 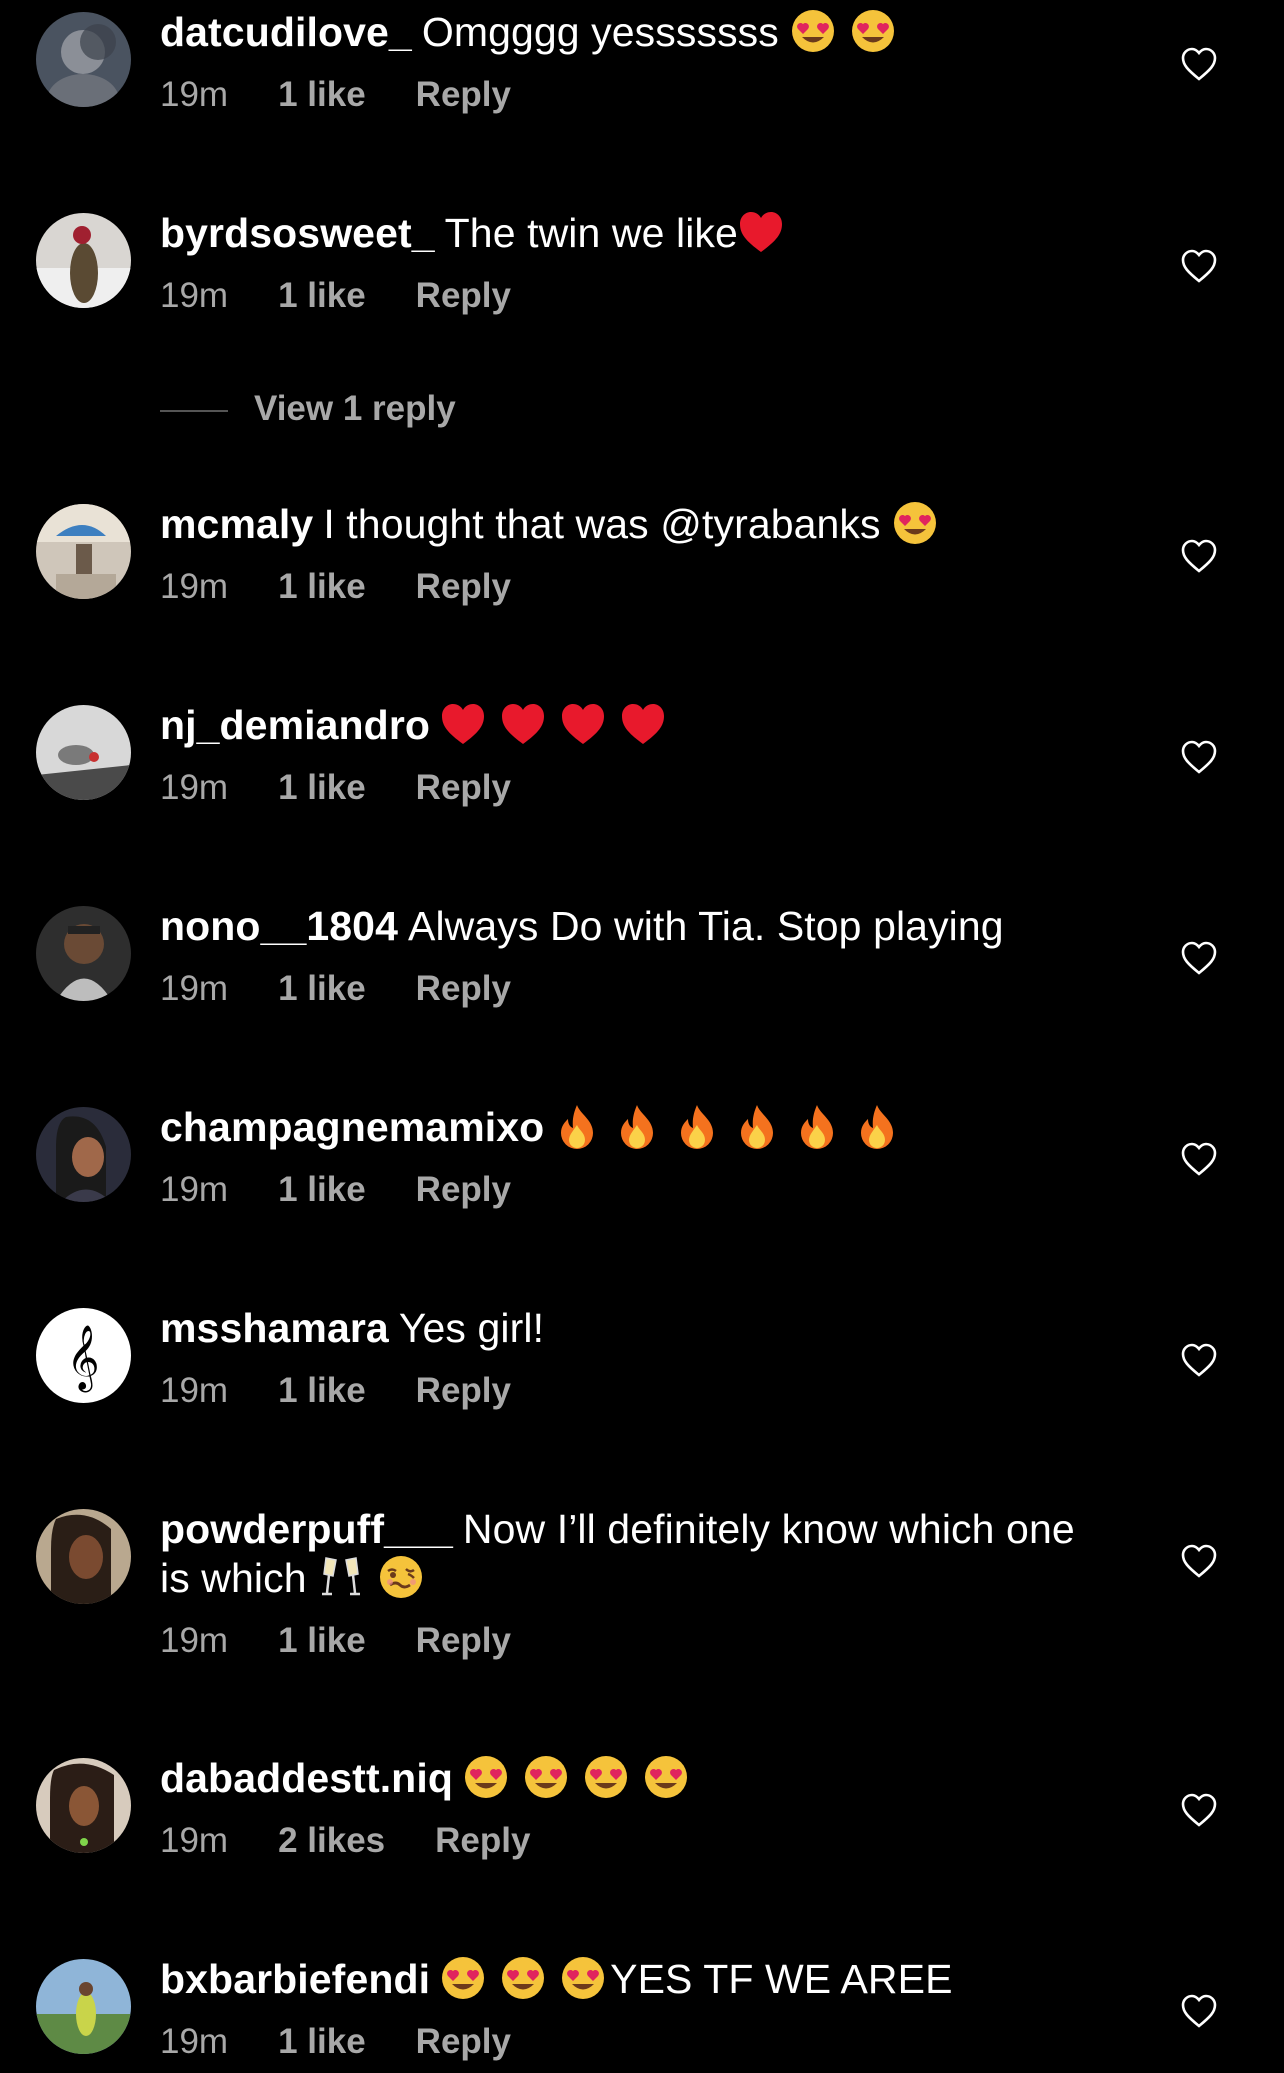 What do you see at coordinates (274, 1328) in the screenshot?
I see `username: msshamara` at bounding box center [274, 1328].